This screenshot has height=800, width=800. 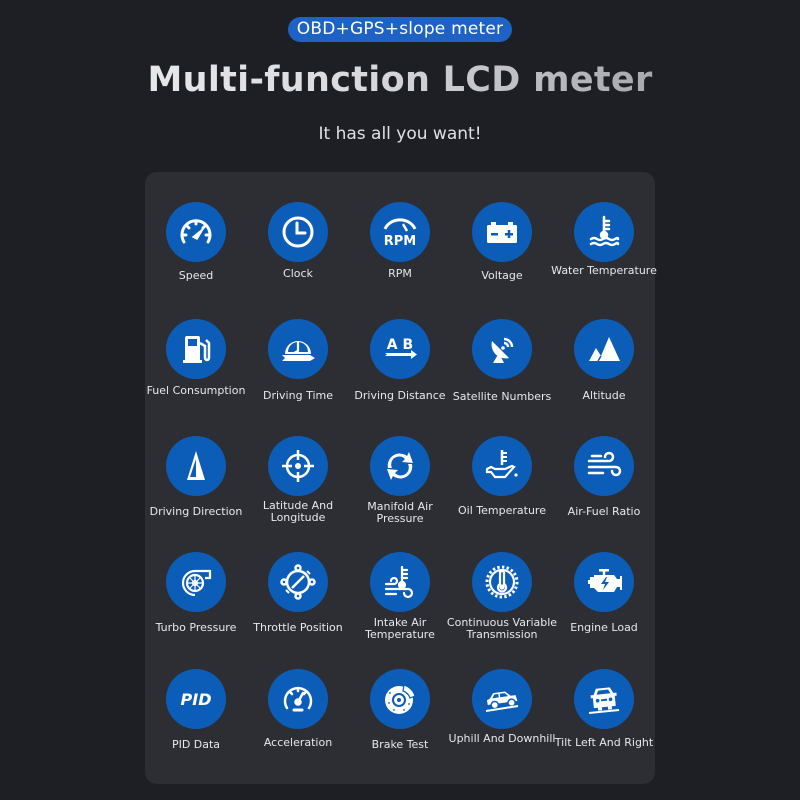 I want to click on feature-item-continuous-variable-transmission: Continuous Variable Transmission, so click(x=502, y=581).